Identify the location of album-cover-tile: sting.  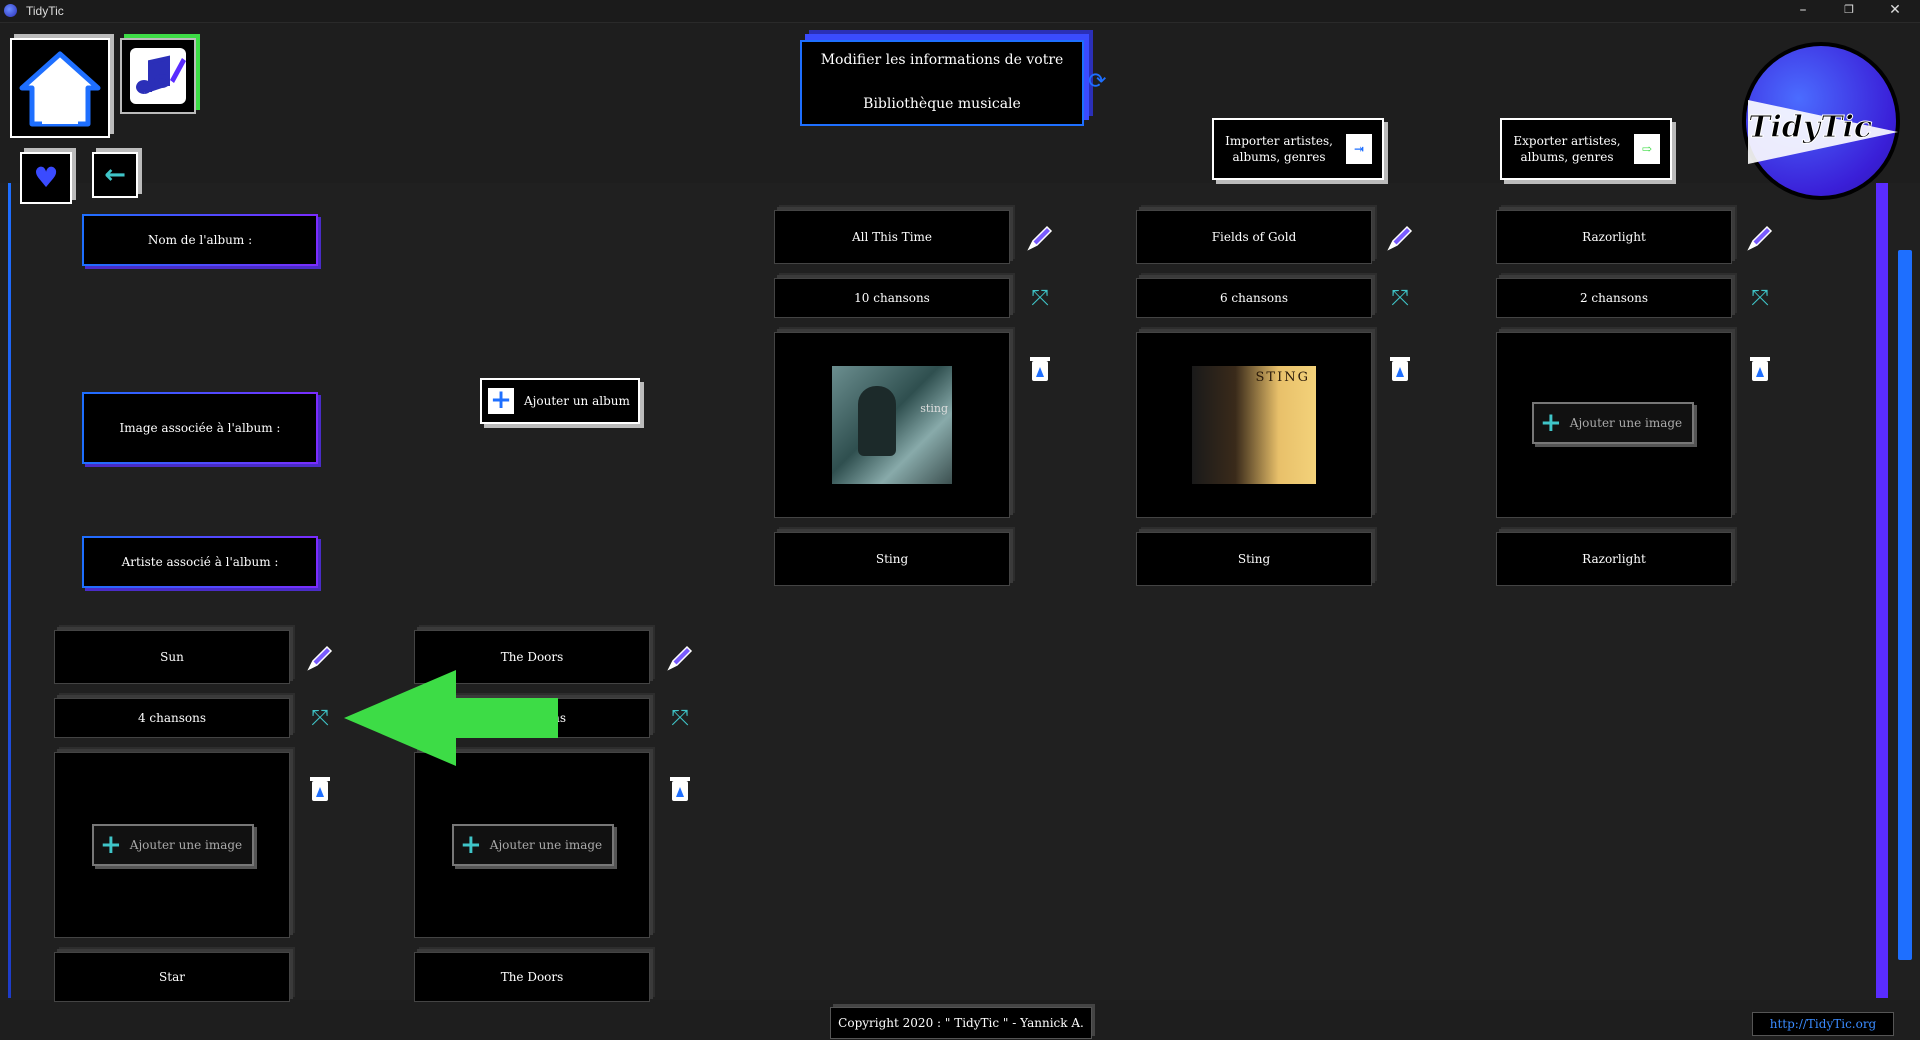
(892, 425).